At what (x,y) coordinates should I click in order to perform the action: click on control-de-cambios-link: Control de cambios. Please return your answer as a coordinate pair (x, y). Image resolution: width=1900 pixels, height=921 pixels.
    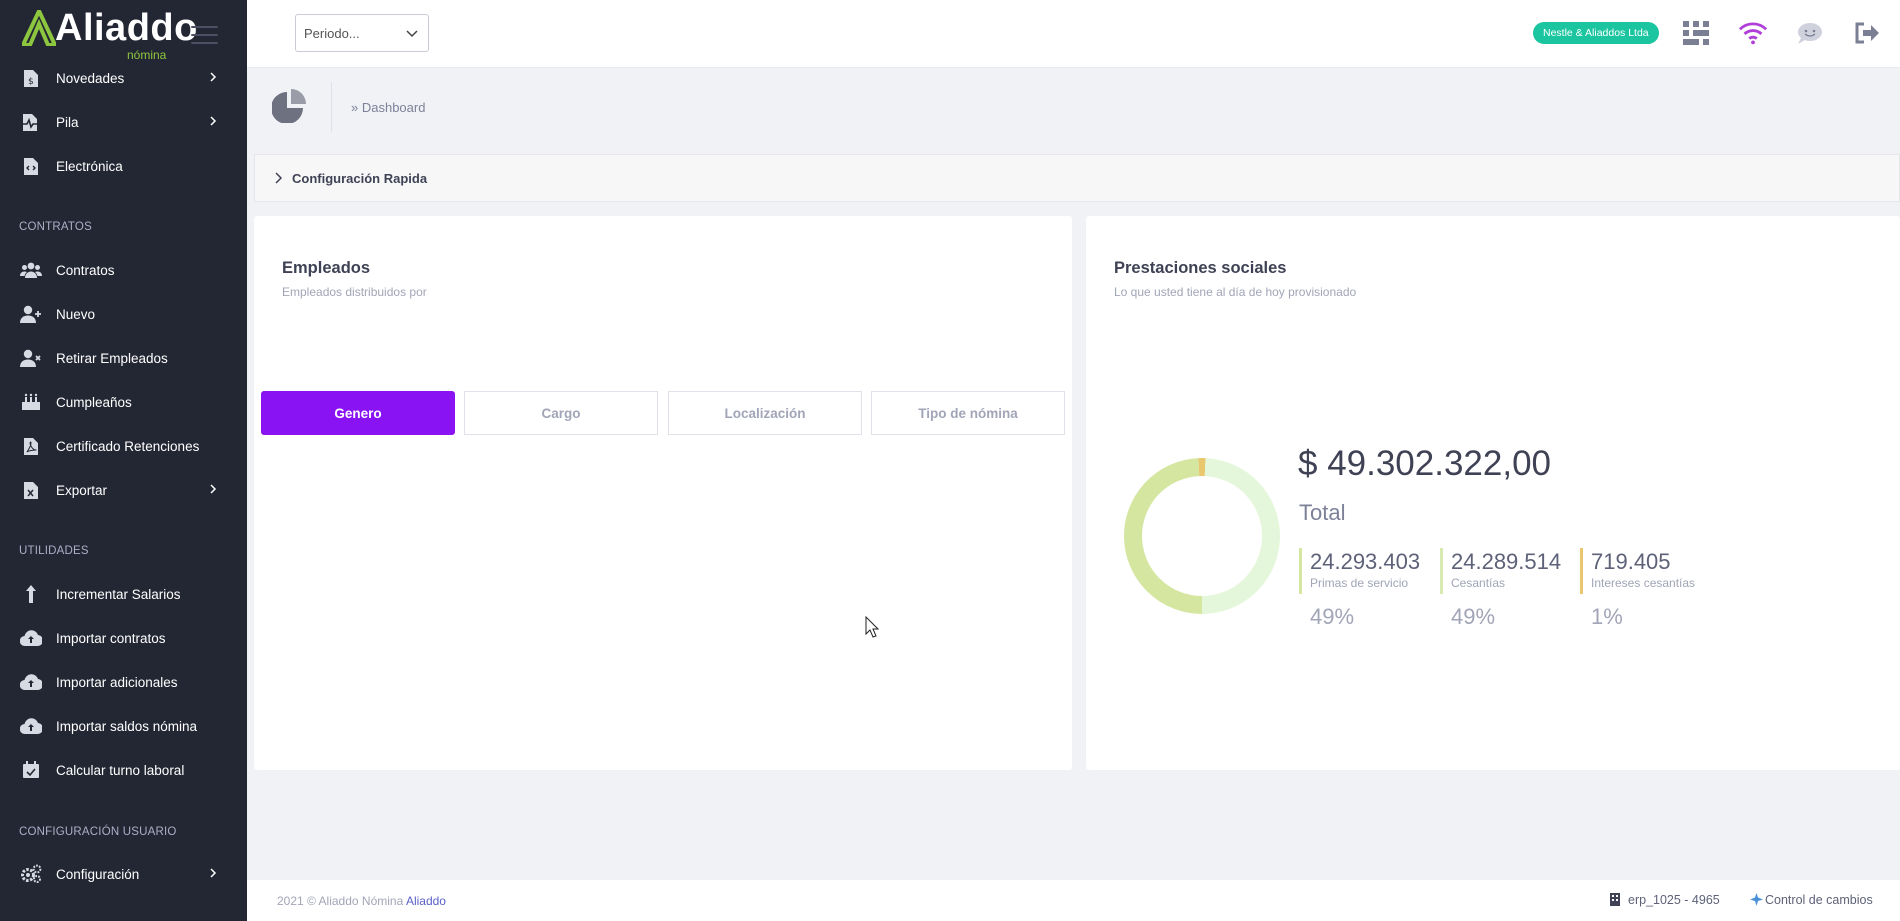
    Looking at the image, I should click on (1811, 900).